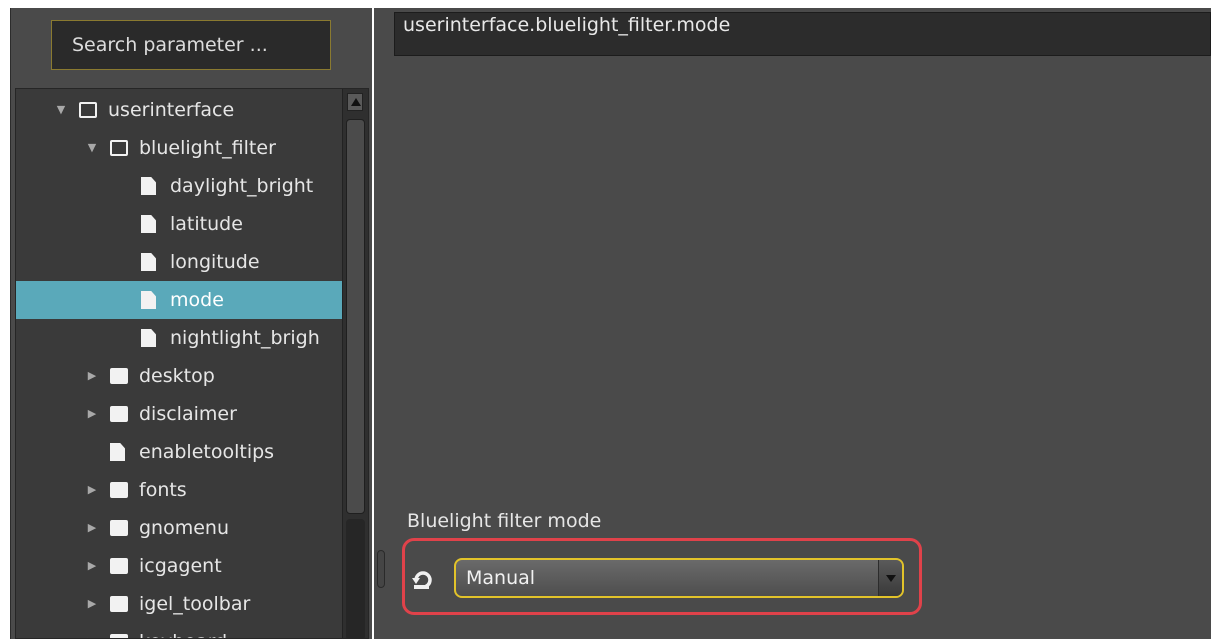 The height and width of the screenshot is (639, 1211). What do you see at coordinates (188, 414) in the screenshot?
I see `tree-item-label: disclaimer` at bounding box center [188, 414].